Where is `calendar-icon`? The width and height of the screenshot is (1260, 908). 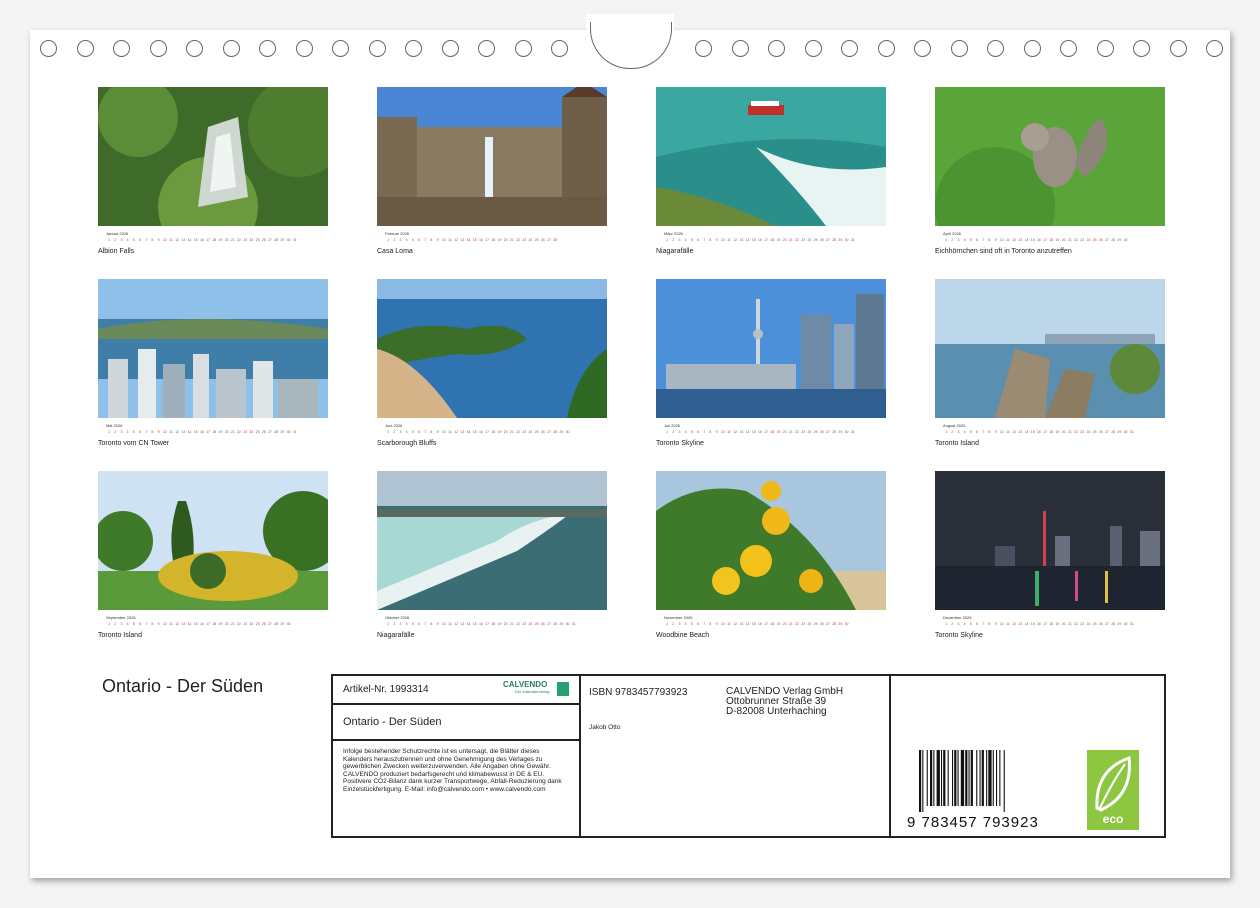 calendar-icon is located at coordinates (563, 689).